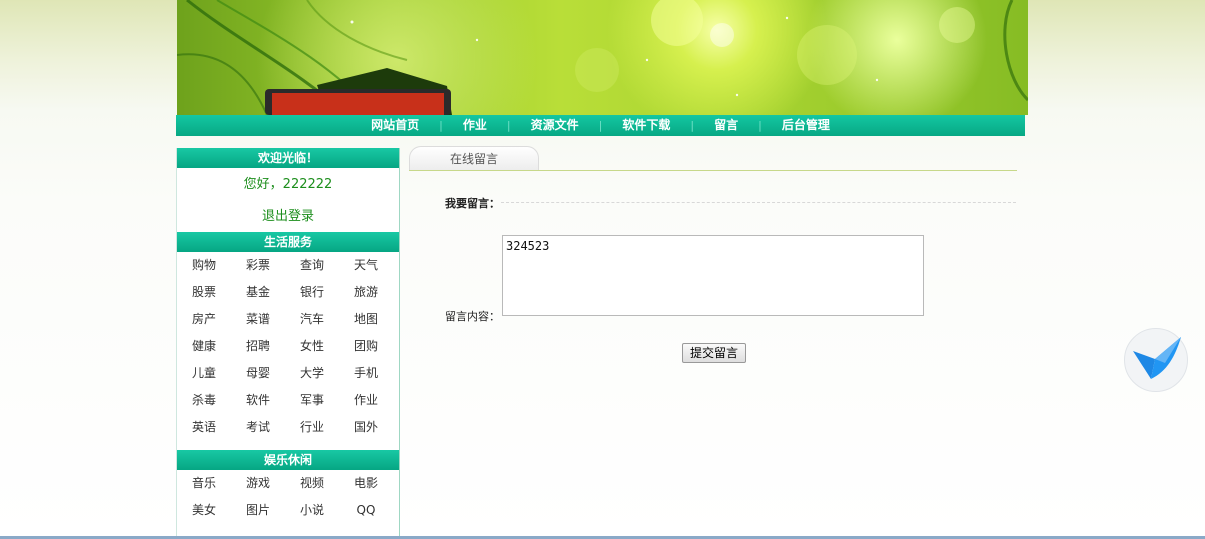  I want to click on life-link: 软件, so click(258, 400).